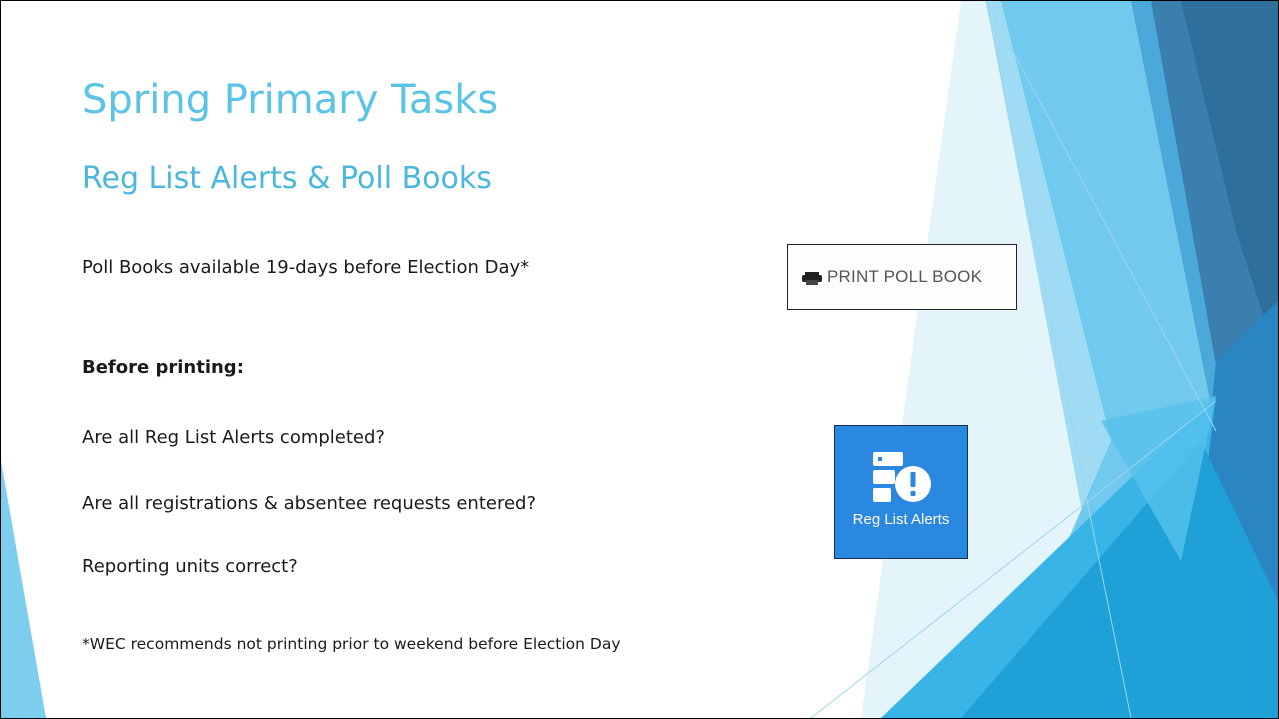 The image size is (1279, 719). Describe the element at coordinates (287, 178) in the screenshot. I see `slide-subtitle: Reg List Alerts & Poll Books` at that location.